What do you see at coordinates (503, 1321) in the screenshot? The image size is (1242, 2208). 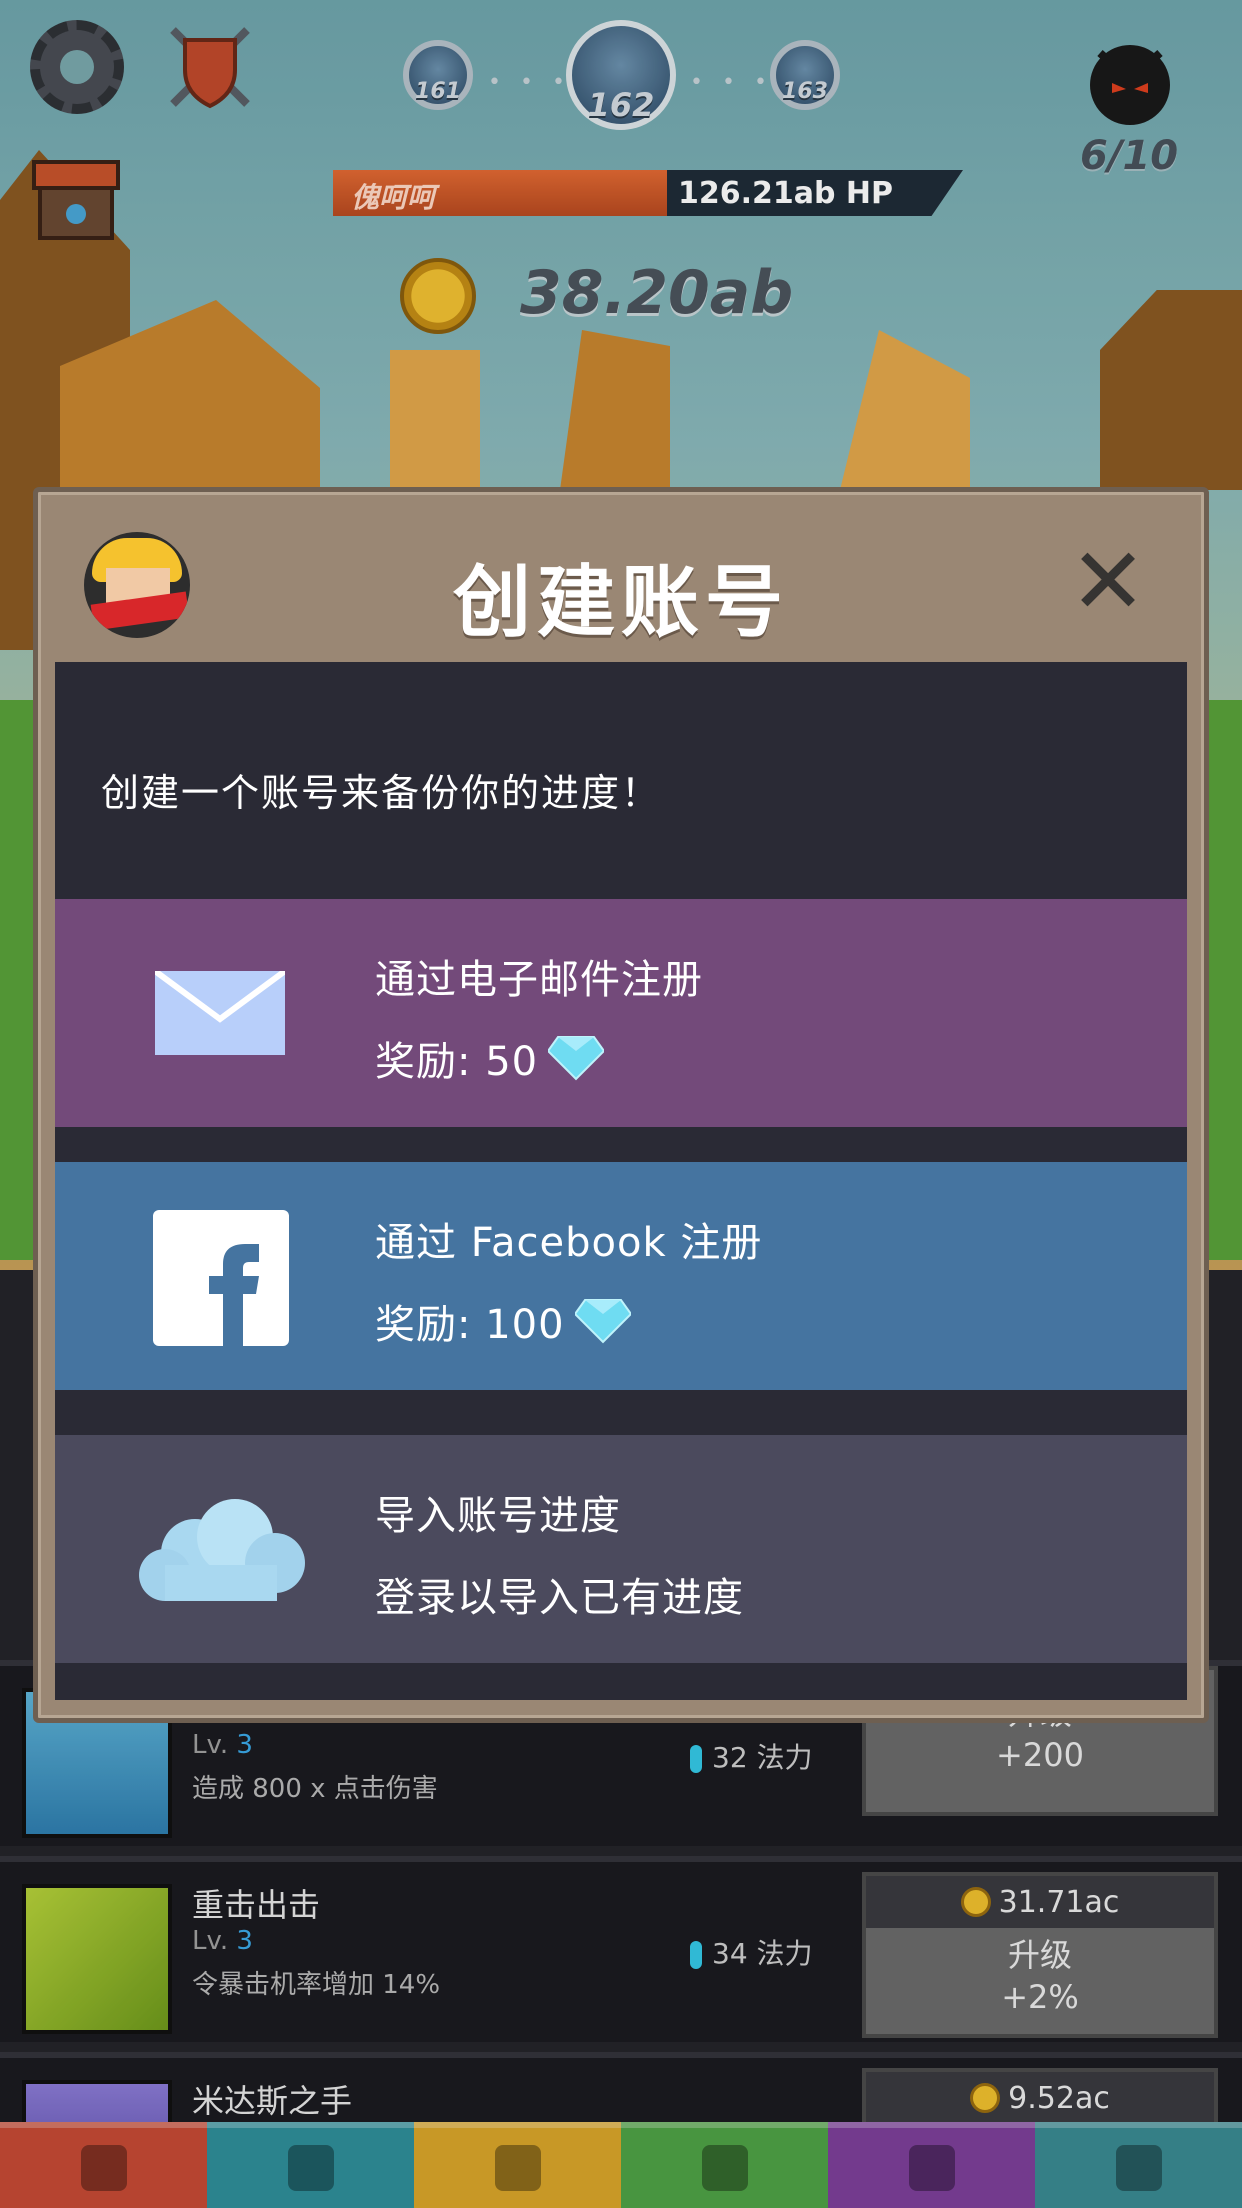 I see `facebook-option-reward: 奖励: 100` at bounding box center [503, 1321].